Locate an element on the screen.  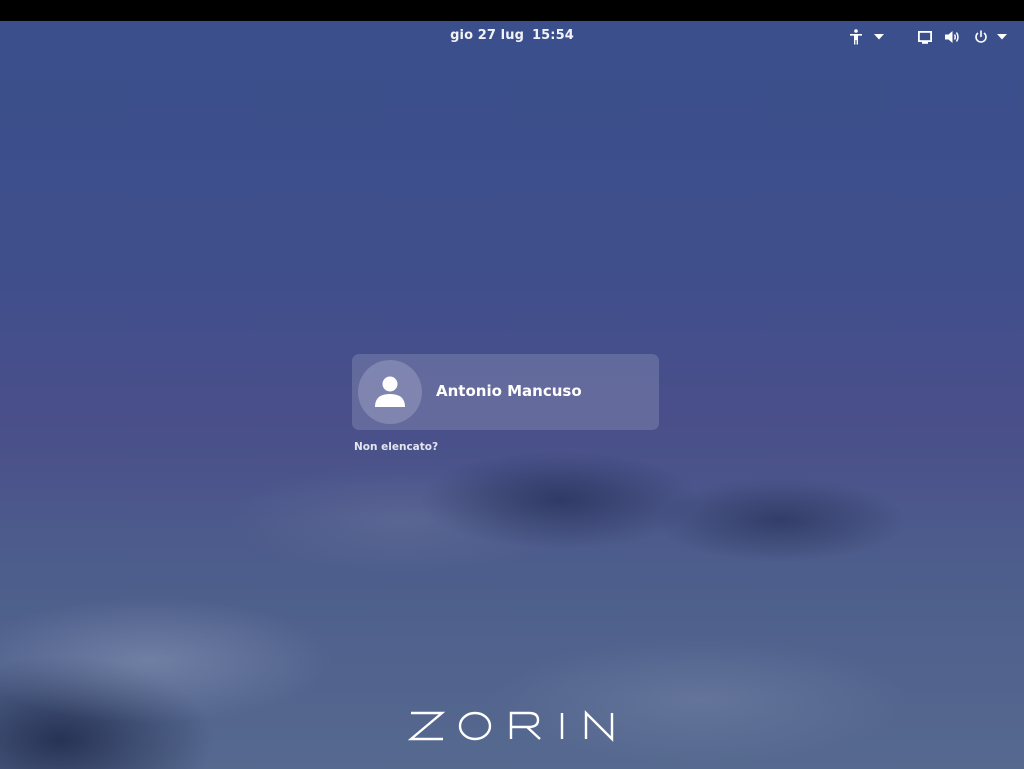
volume-icon is located at coordinates (953, 37).